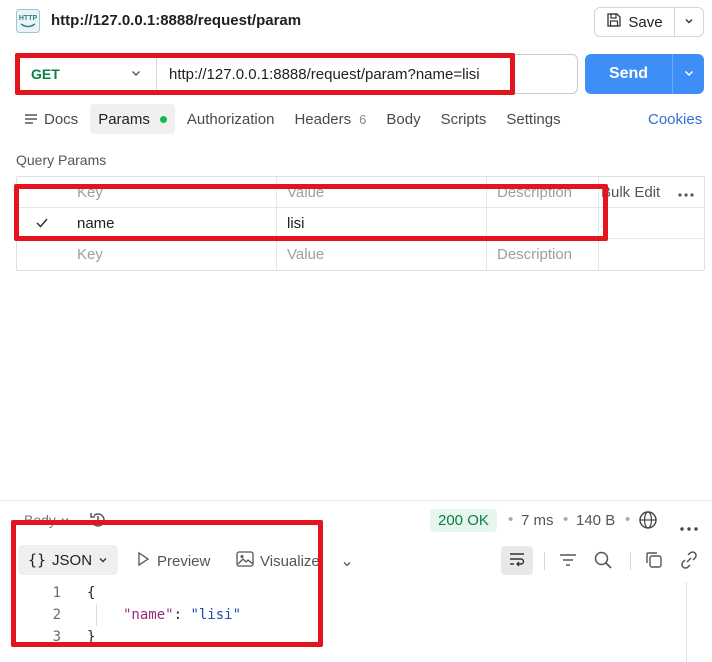  I want to click on braces-icon: {}, so click(37, 560).